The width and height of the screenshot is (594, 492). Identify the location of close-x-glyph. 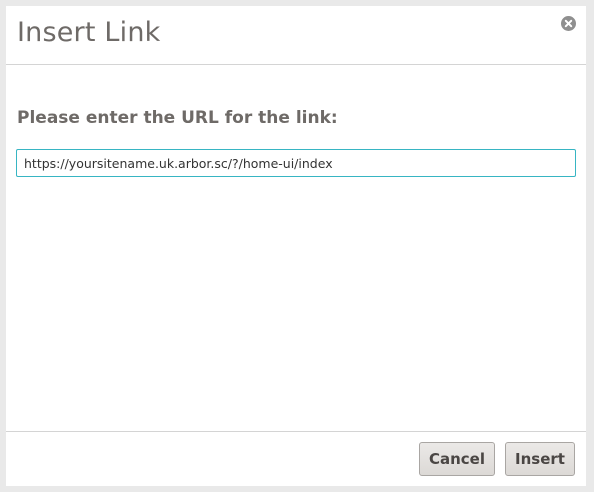
(568, 23).